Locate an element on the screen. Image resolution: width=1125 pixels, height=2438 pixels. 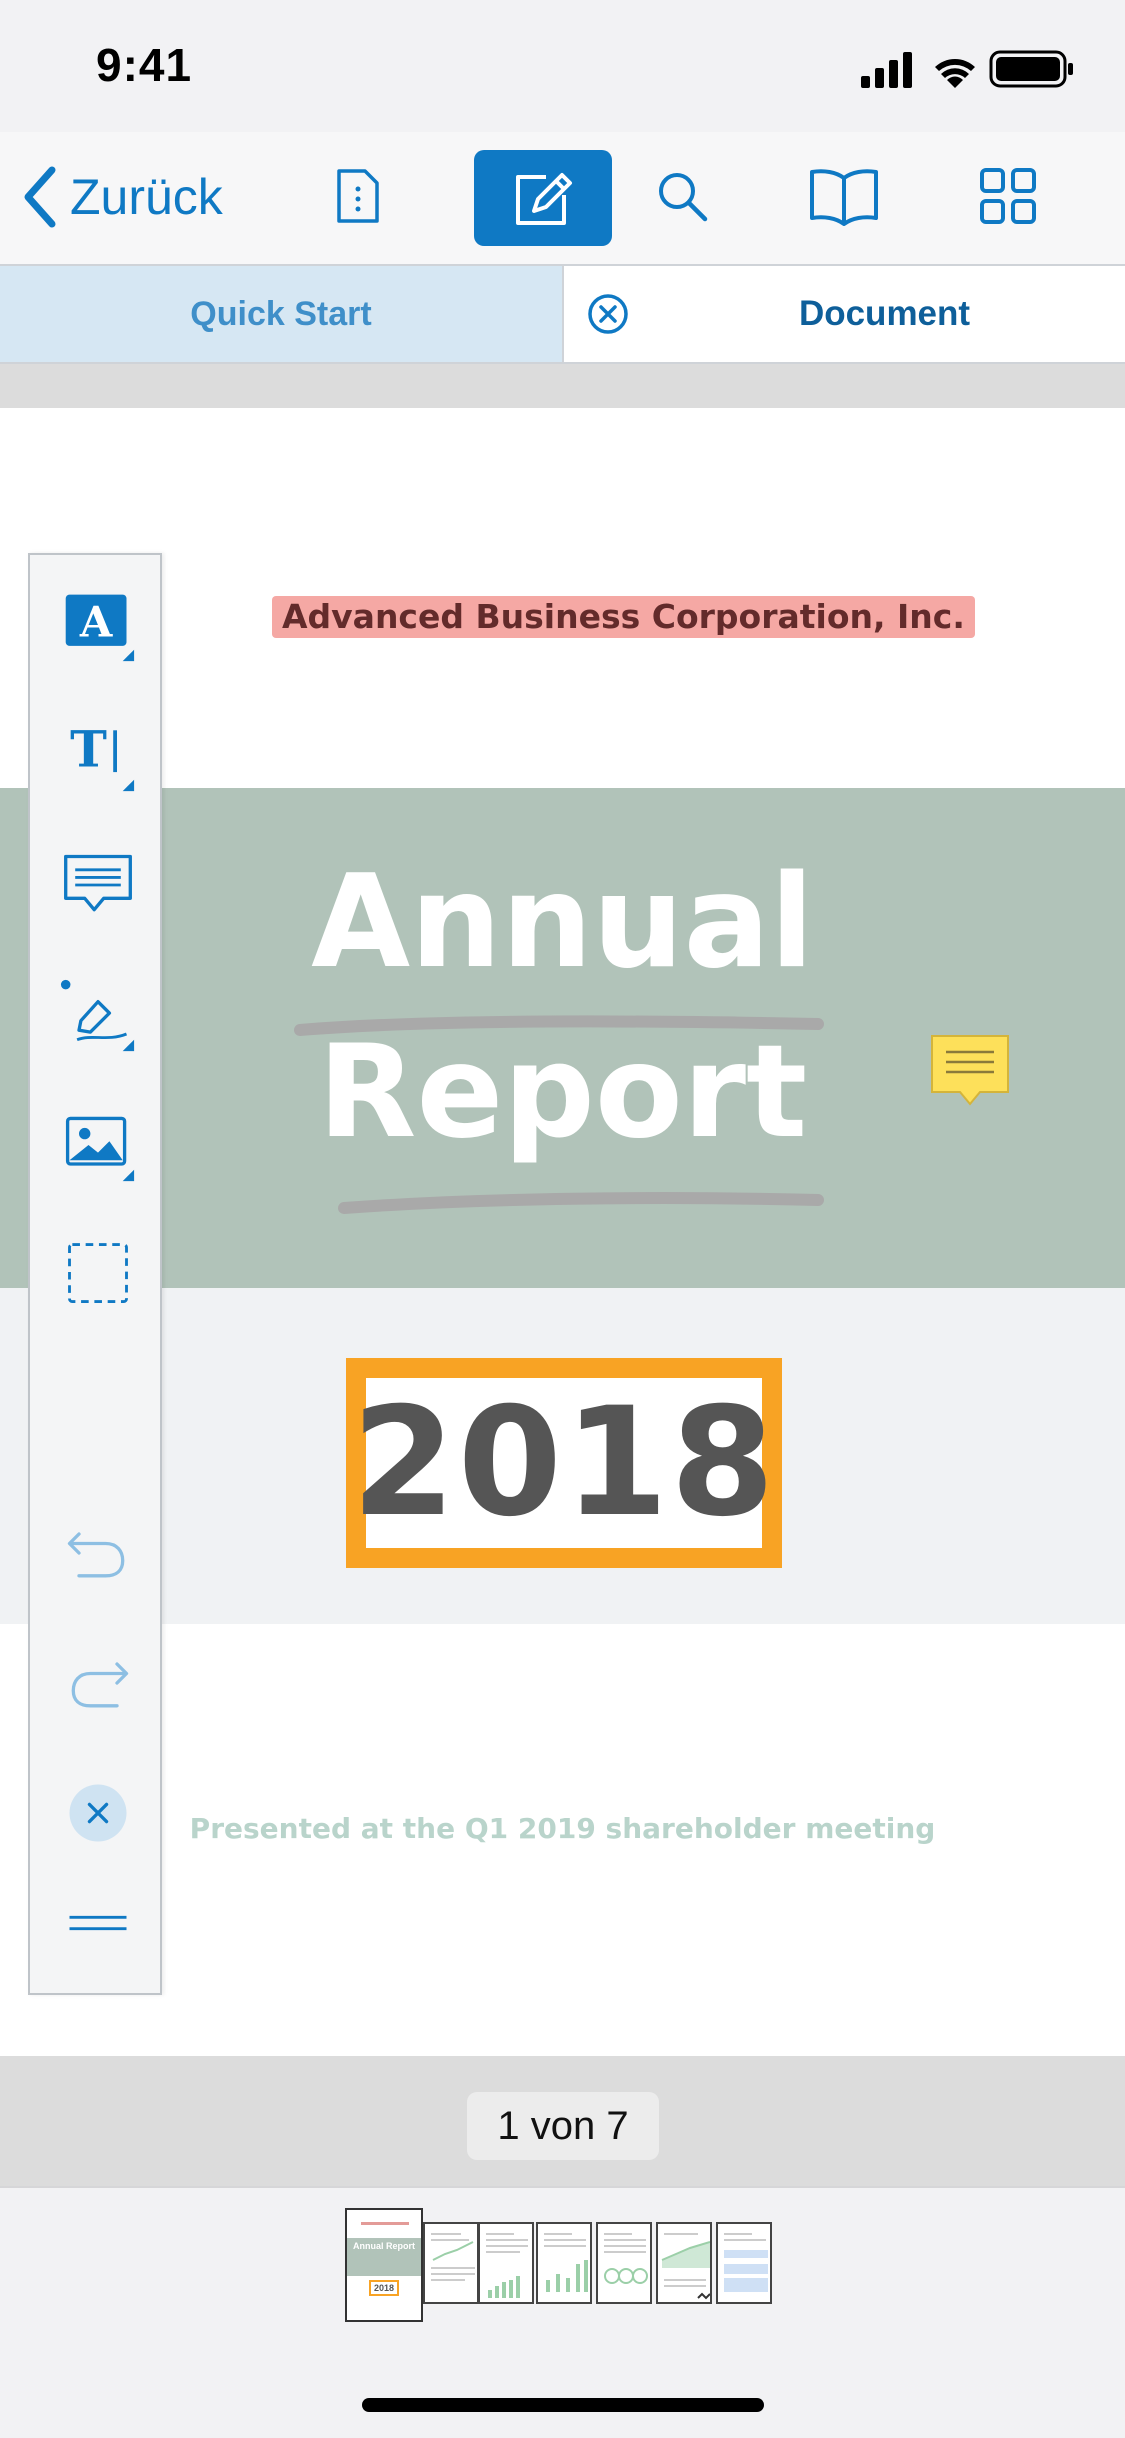
close-icon is located at coordinates (98, 1813).